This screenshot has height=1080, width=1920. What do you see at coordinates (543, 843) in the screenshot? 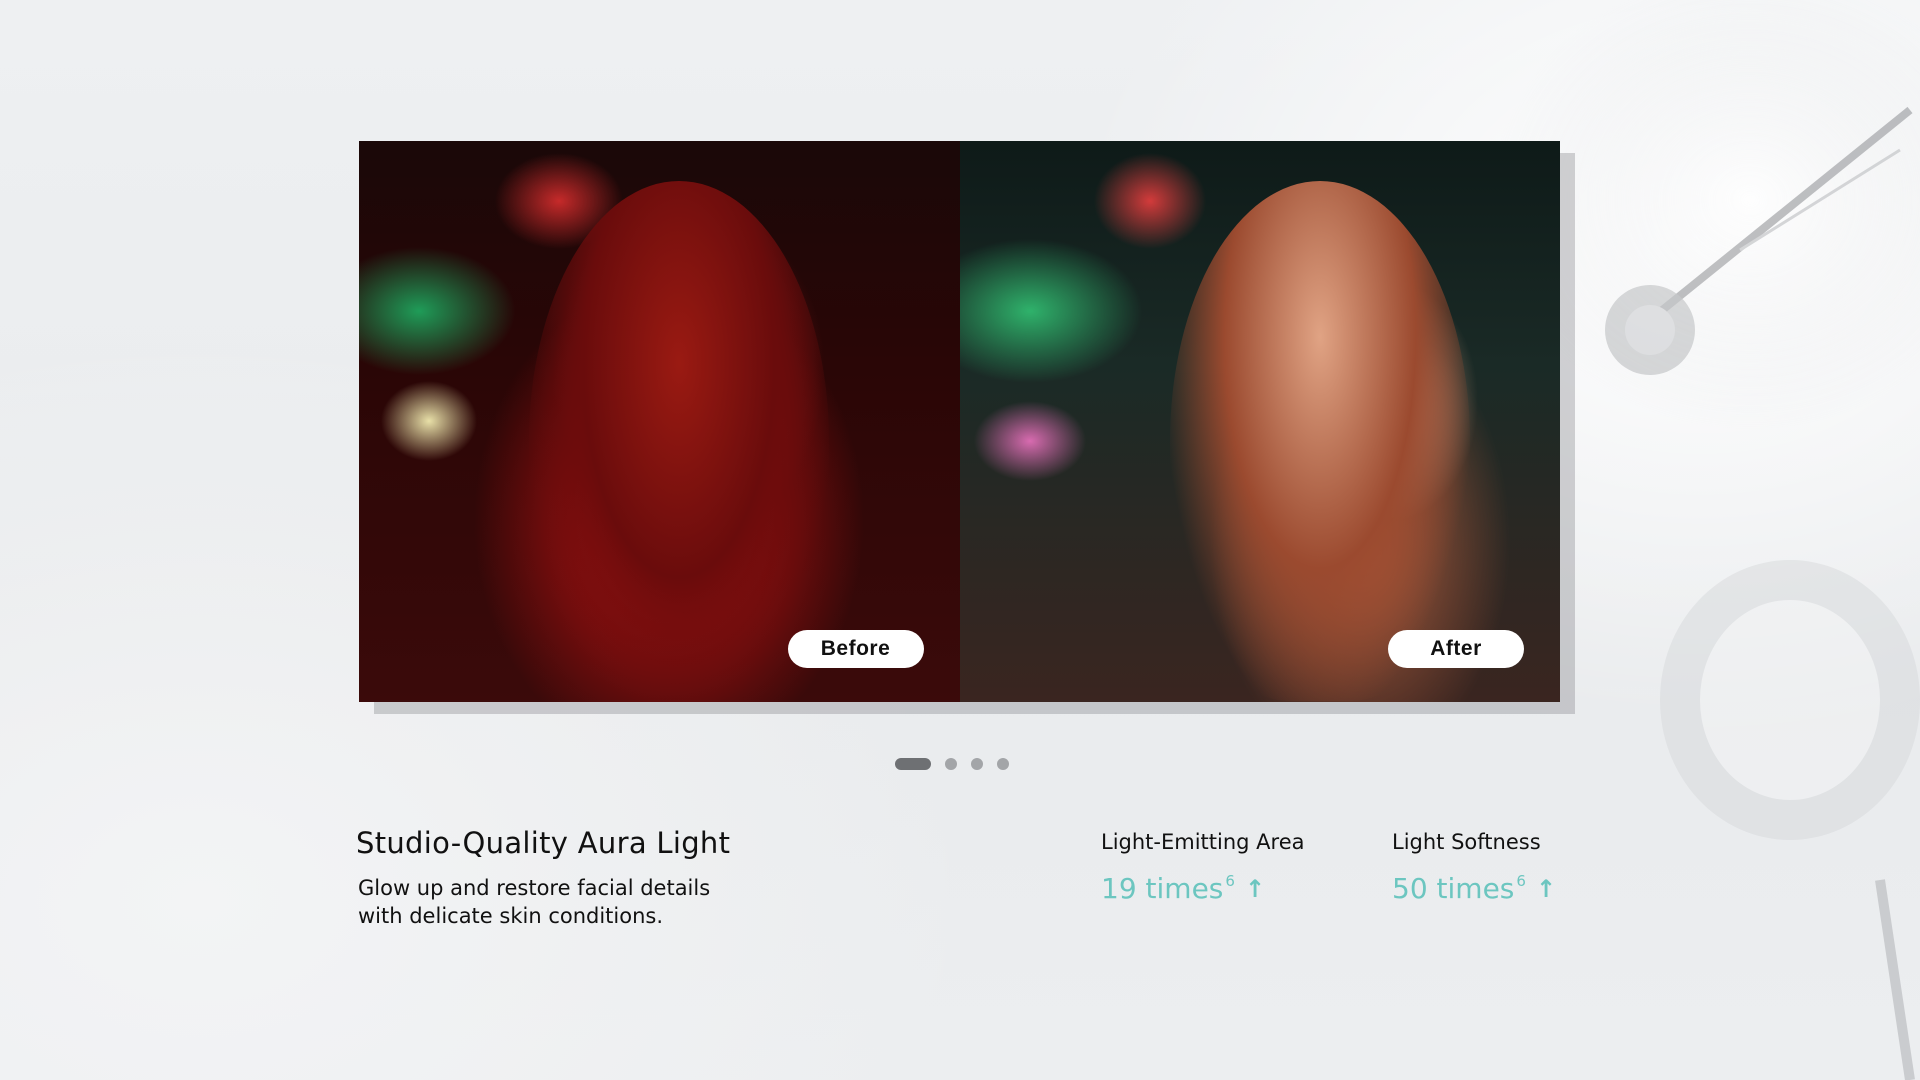
I see `feature-title: Studio-Quality Aura Light` at bounding box center [543, 843].